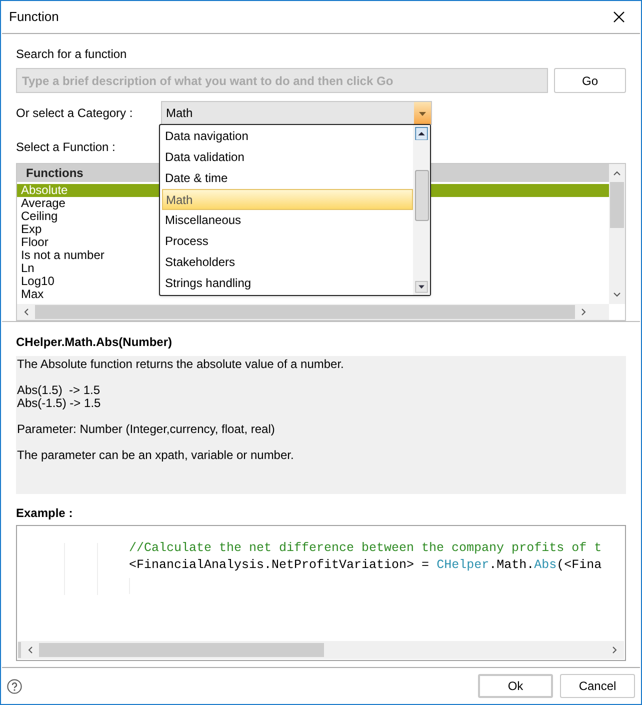  I want to click on code-line: //Calculate the net difference between the company profits of t, so click(366, 548).